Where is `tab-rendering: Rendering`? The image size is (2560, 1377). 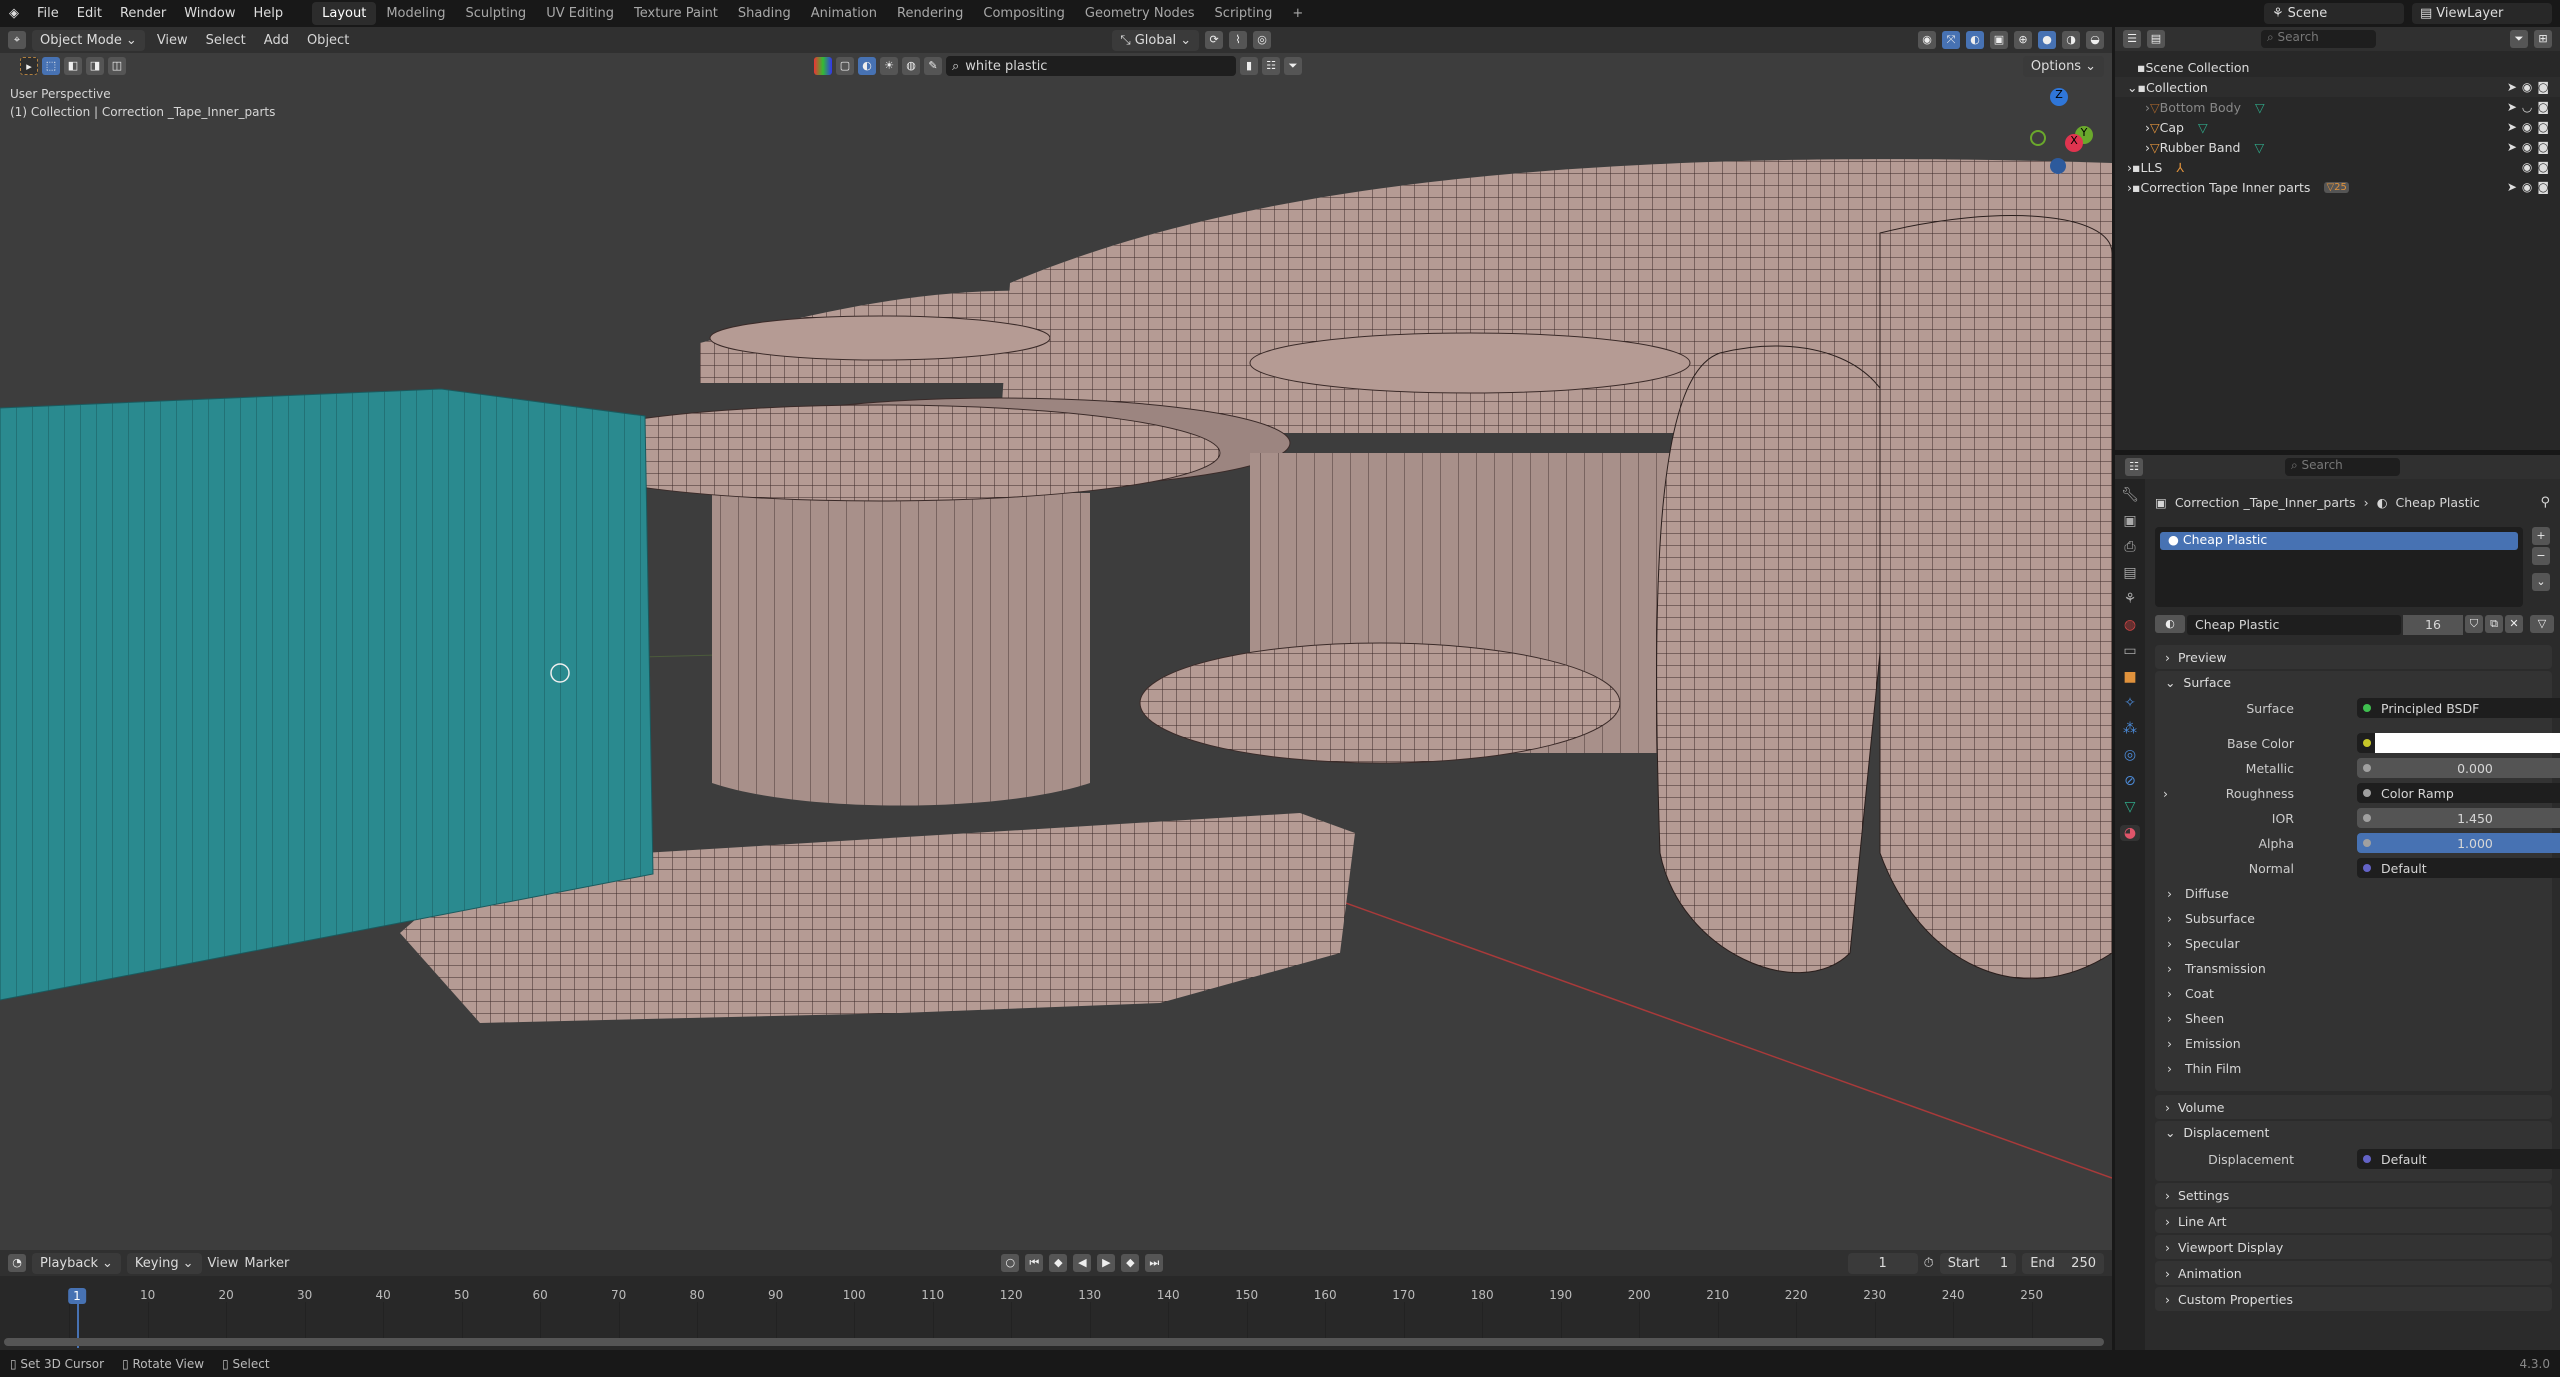 tab-rendering: Rendering is located at coordinates (930, 13).